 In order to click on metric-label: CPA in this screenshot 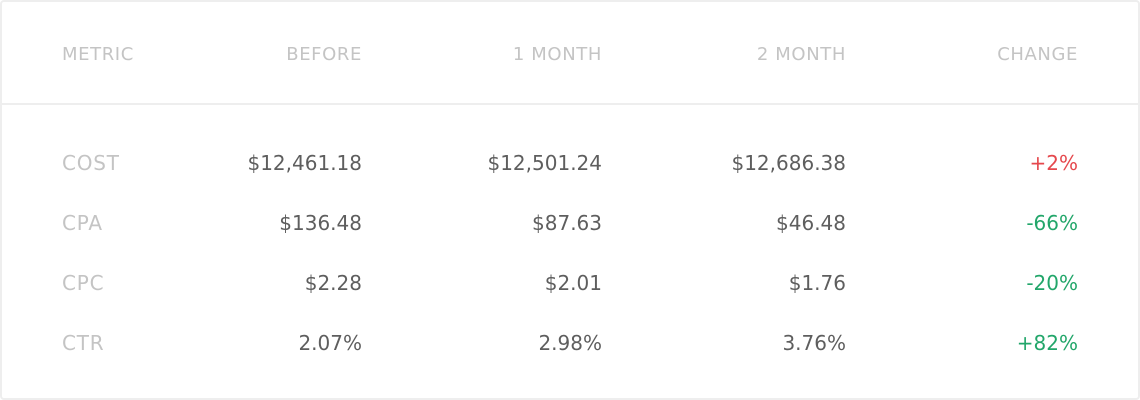, I will do `click(82, 223)`.